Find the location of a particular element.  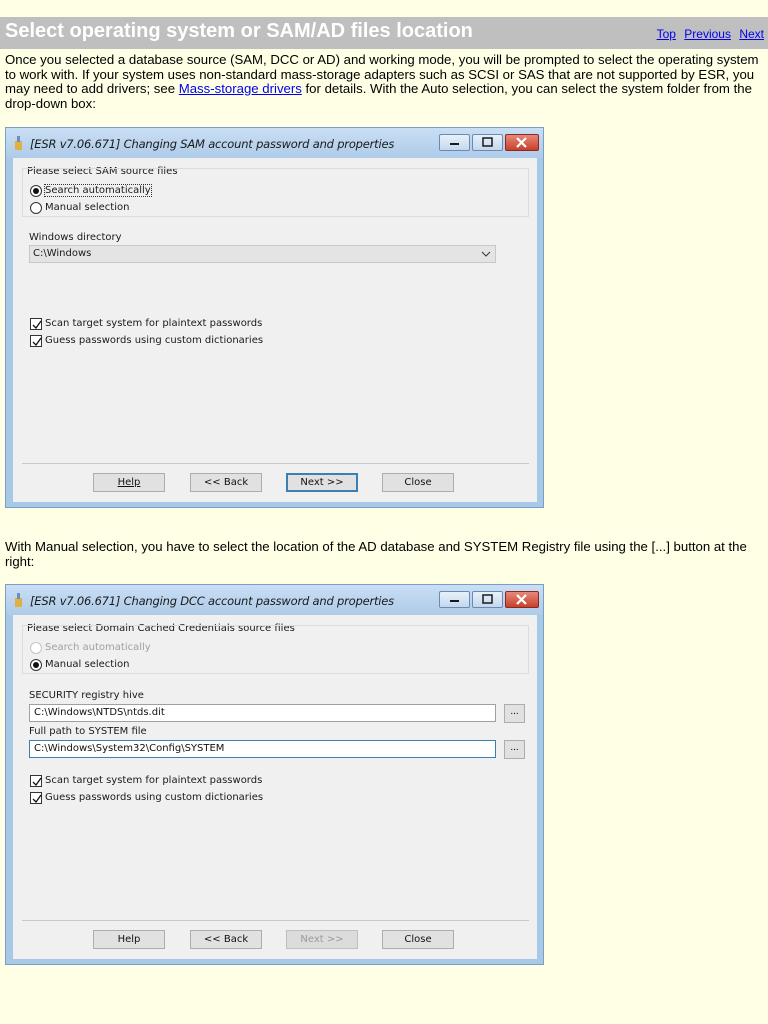

windows-directory-dropdown: C:\Windows is located at coordinates (262, 254).